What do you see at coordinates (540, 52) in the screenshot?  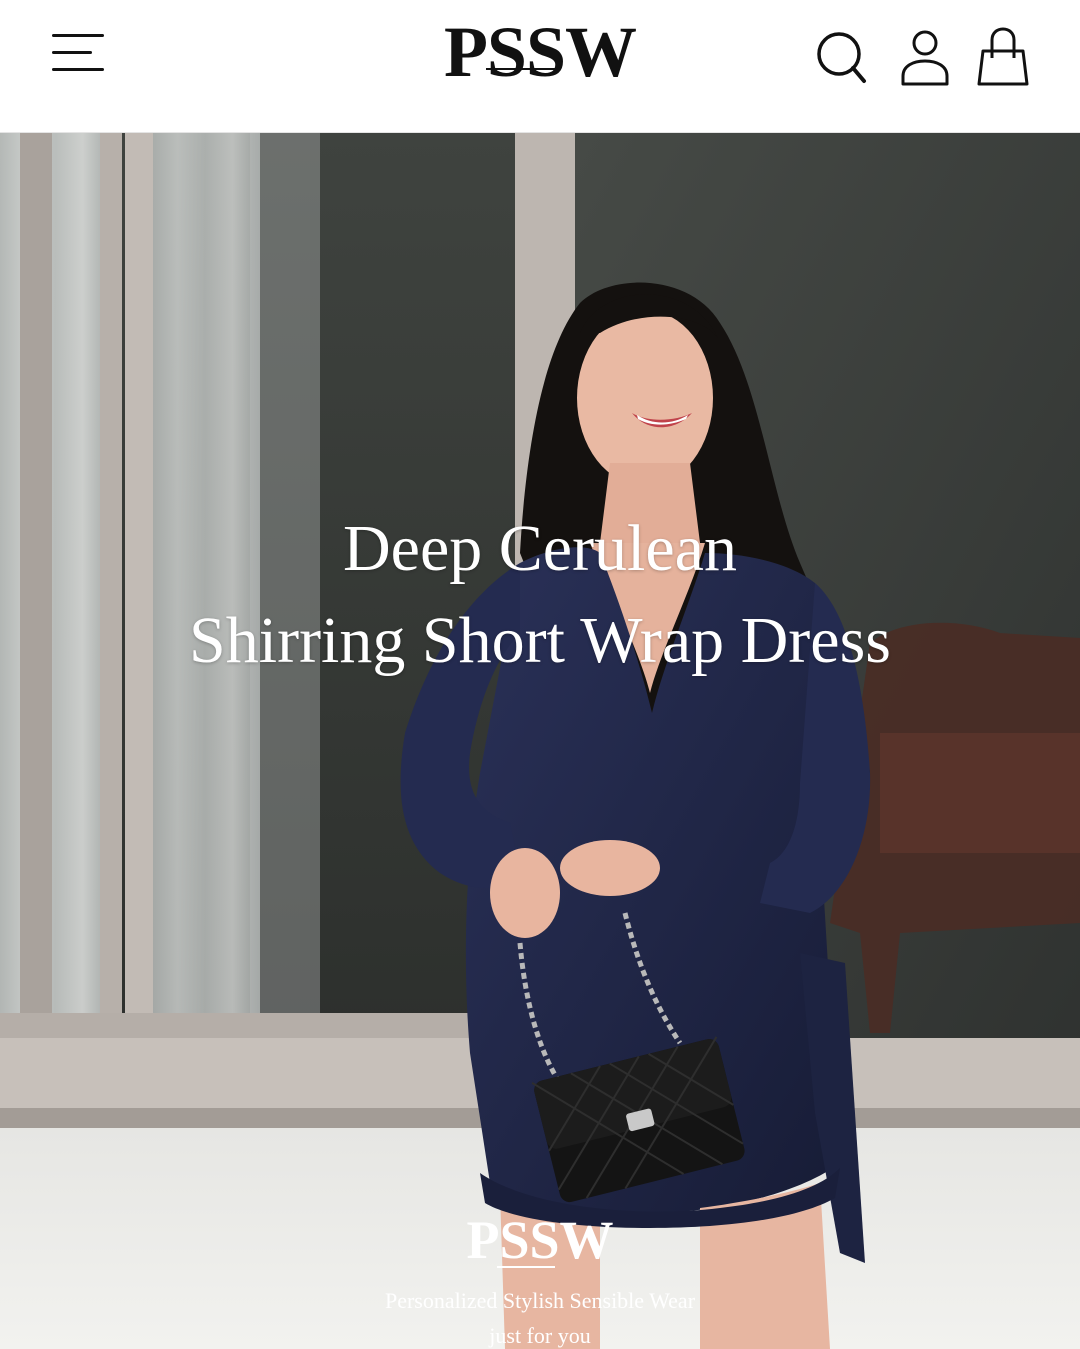 I see `logo-text: PSSW` at bounding box center [540, 52].